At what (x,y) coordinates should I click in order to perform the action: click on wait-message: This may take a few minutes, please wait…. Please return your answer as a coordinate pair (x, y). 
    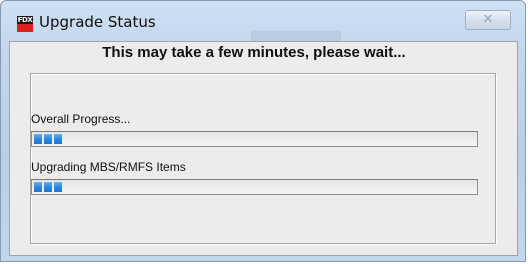
    Looking at the image, I should click on (254, 52).